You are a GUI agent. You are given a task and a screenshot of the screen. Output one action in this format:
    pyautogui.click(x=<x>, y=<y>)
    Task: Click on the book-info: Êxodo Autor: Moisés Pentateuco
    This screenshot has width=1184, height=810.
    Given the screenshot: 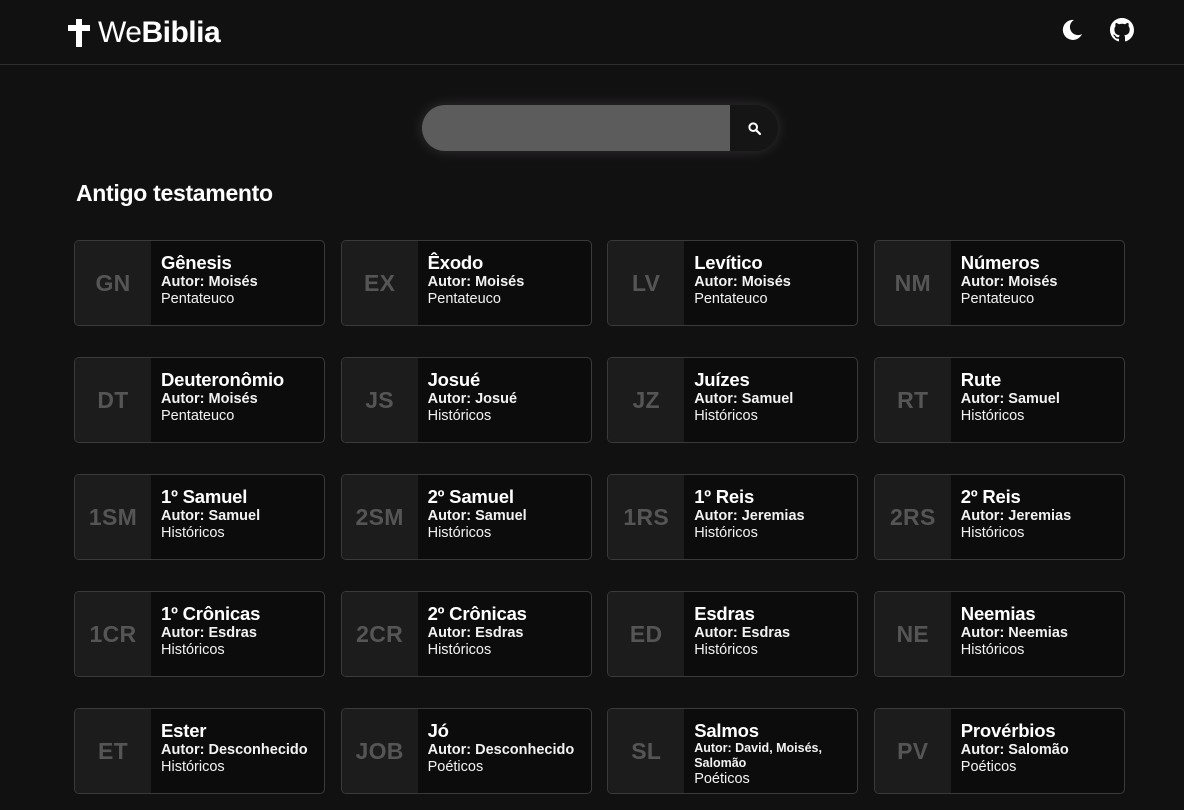 What is the action you would take?
    pyautogui.click(x=471, y=283)
    